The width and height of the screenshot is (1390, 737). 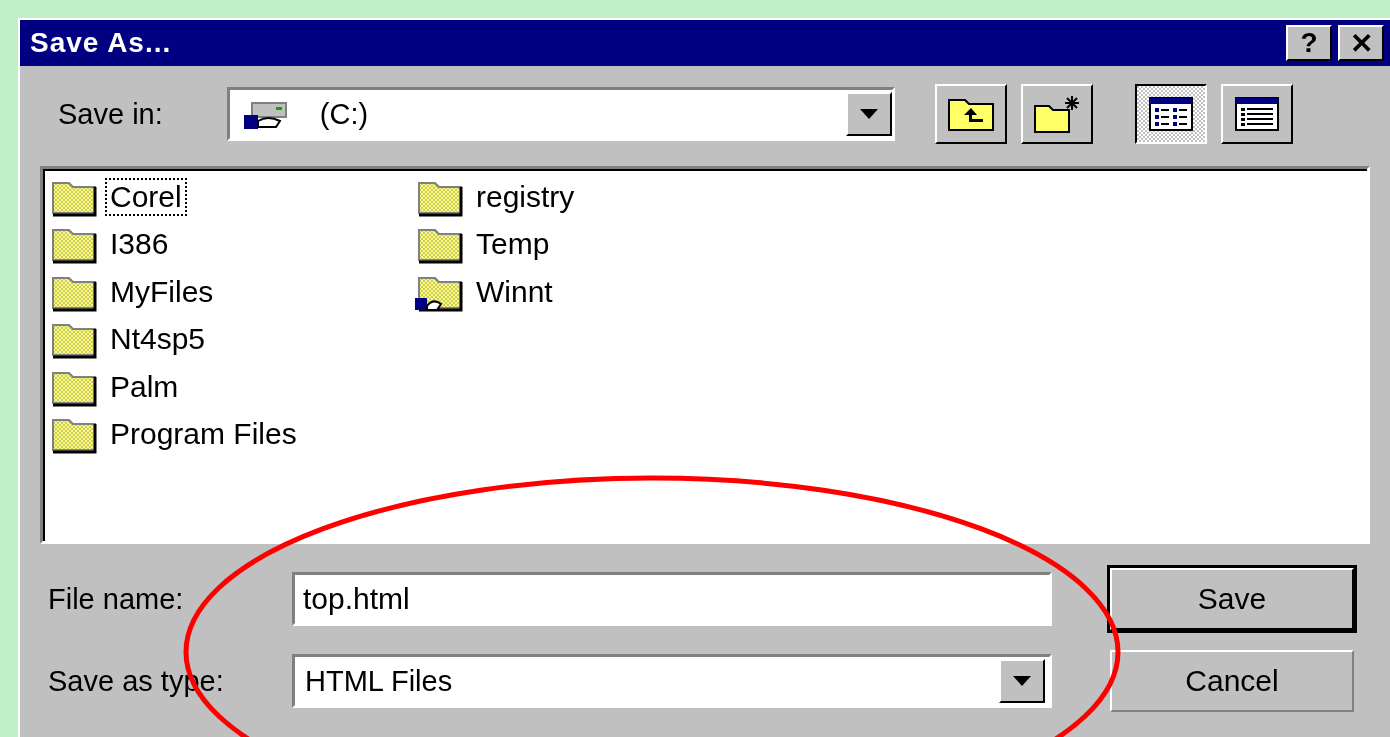 What do you see at coordinates (146, 196) in the screenshot?
I see `folder-item: Corel` at bounding box center [146, 196].